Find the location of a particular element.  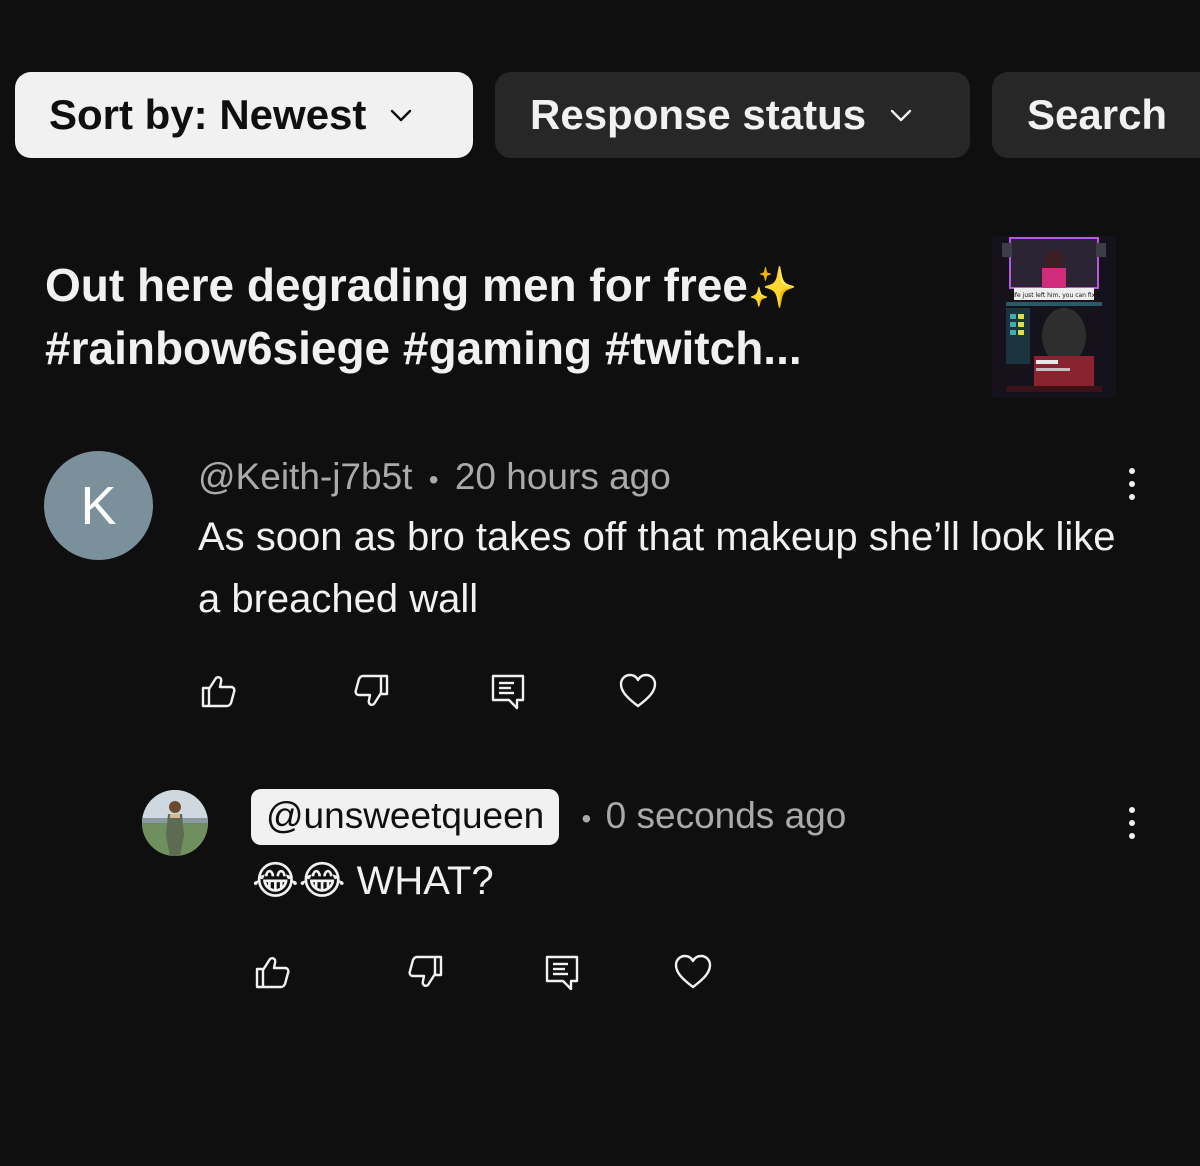

reply-meta: @unsweetqueen • 0 seconds ago is located at coordinates (548, 817).